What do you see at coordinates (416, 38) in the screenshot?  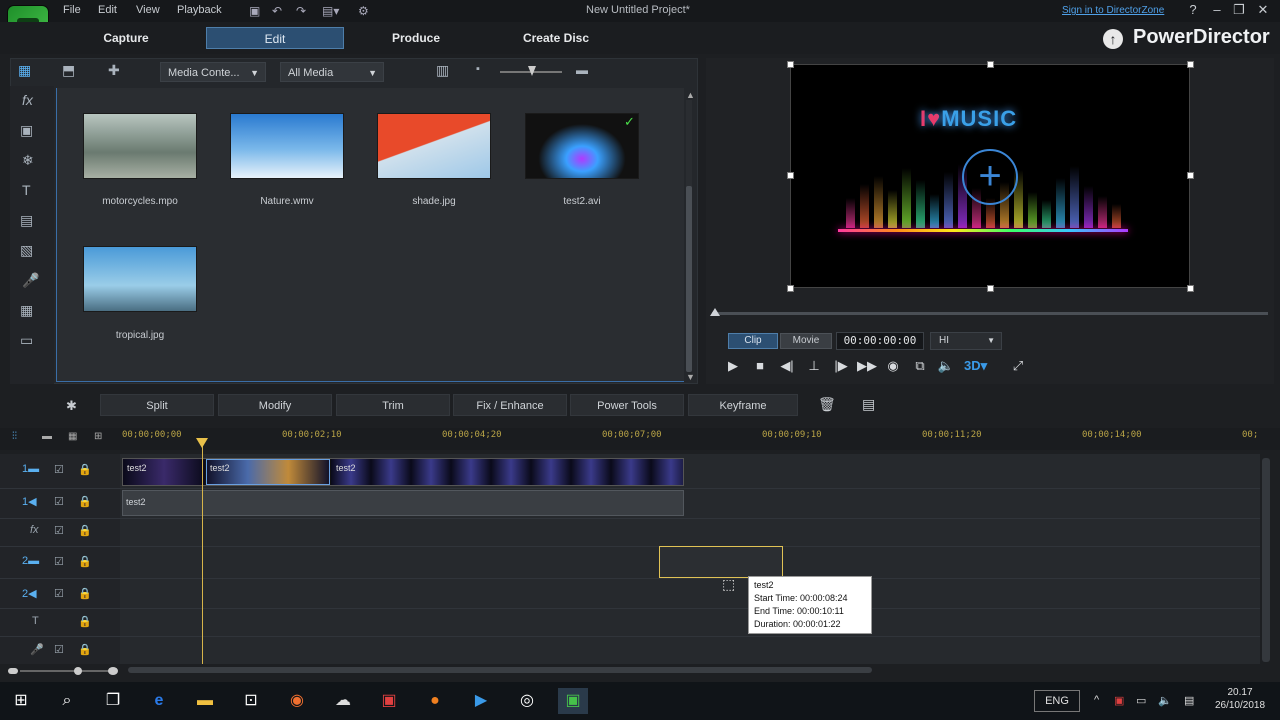 I see `mode-produce: Produce` at bounding box center [416, 38].